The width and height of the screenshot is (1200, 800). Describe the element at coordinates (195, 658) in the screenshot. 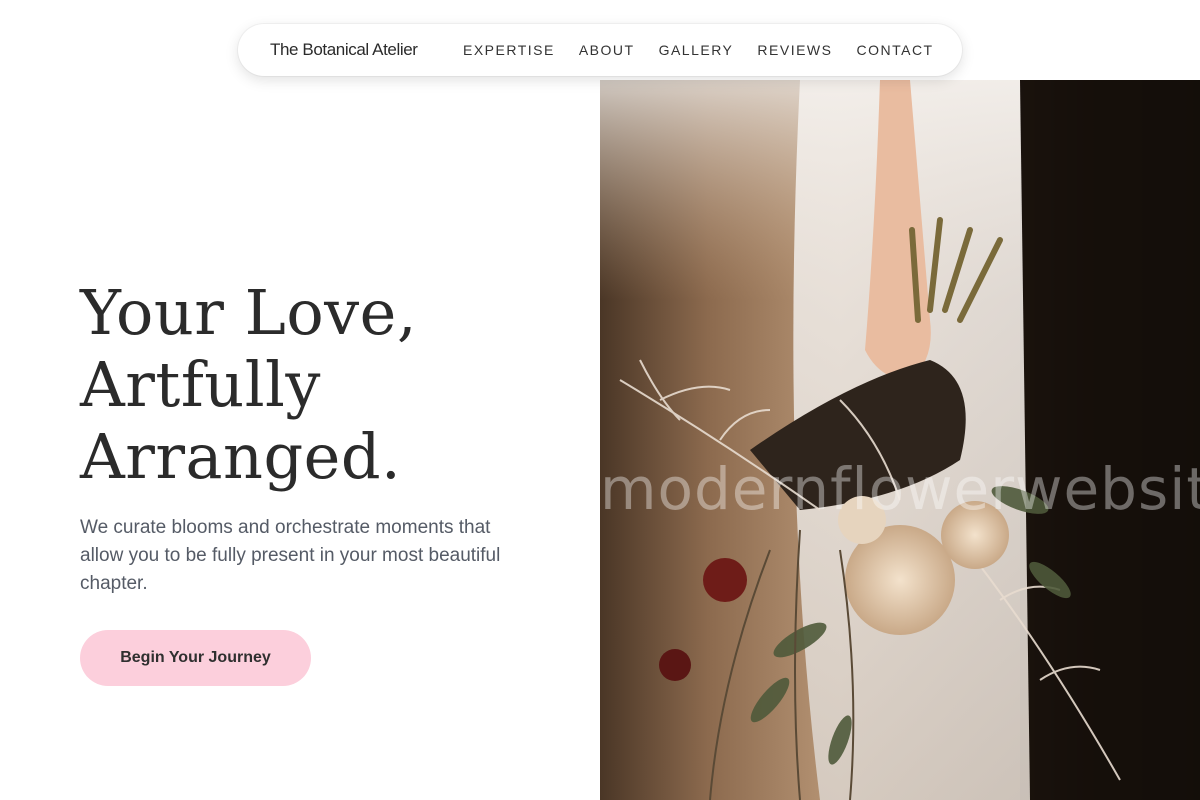

I see `begin-journey-button: Begin Your Journey` at that location.